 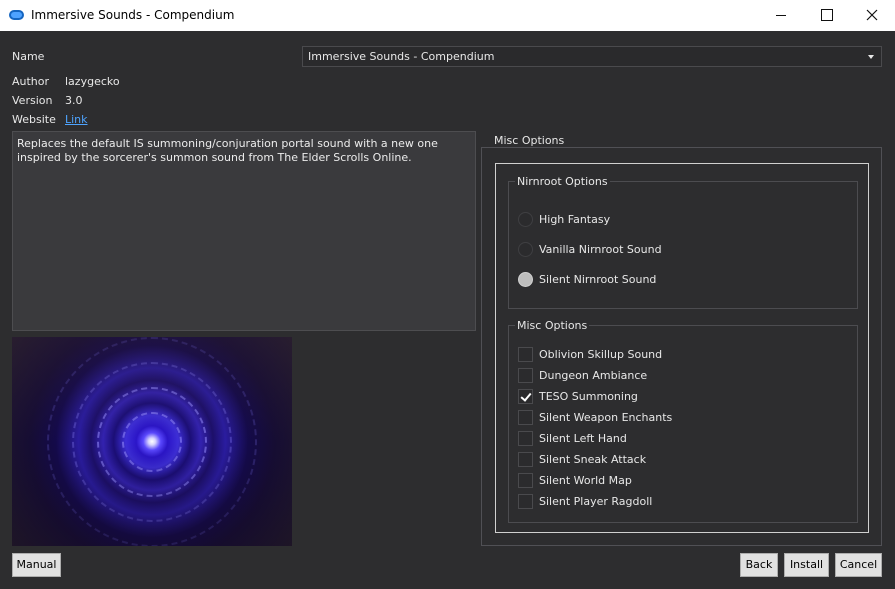 What do you see at coordinates (552, 325) in the screenshot?
I see `misc-options-title: Misc Options` at bounding box center [552, 325].